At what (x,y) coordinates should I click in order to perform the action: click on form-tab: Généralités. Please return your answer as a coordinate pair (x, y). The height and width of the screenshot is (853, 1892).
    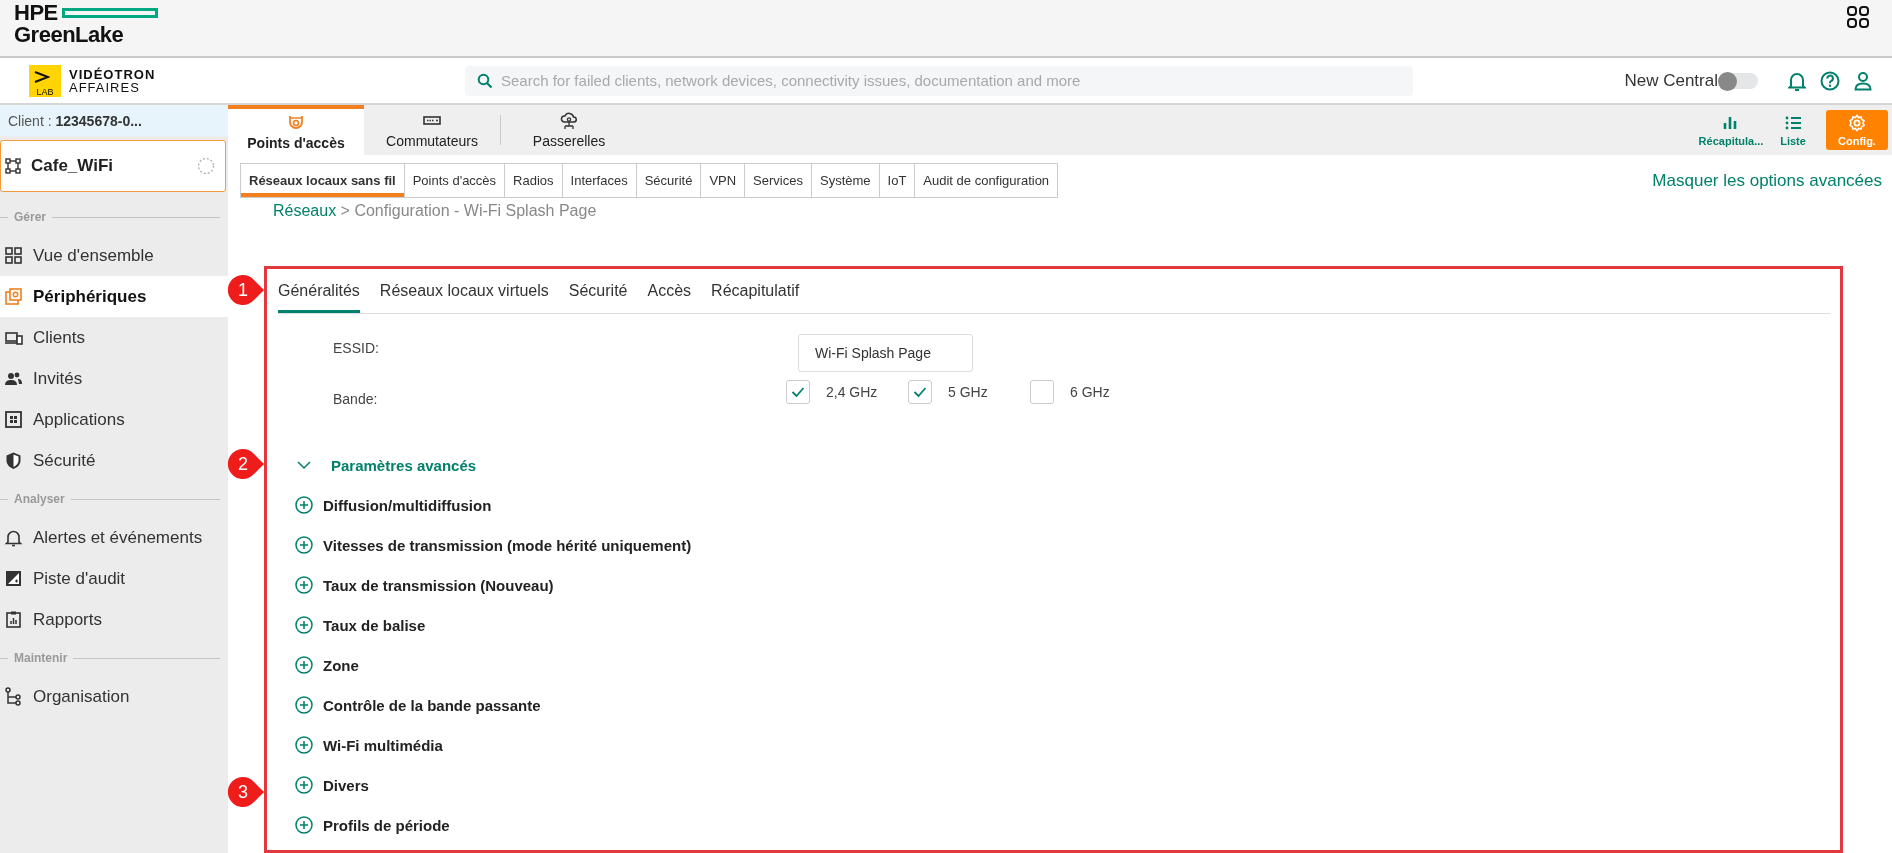
    Looking at the image, I should click on (319, 291).